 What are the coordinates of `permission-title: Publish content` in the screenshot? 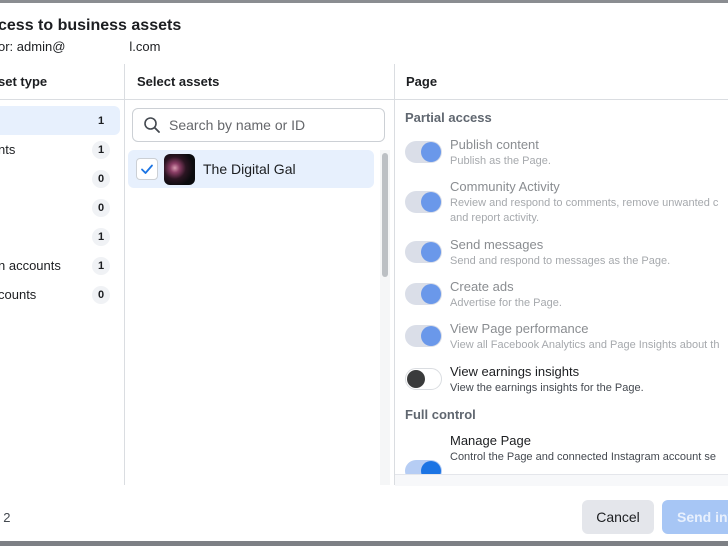 It's located at (494, 144).